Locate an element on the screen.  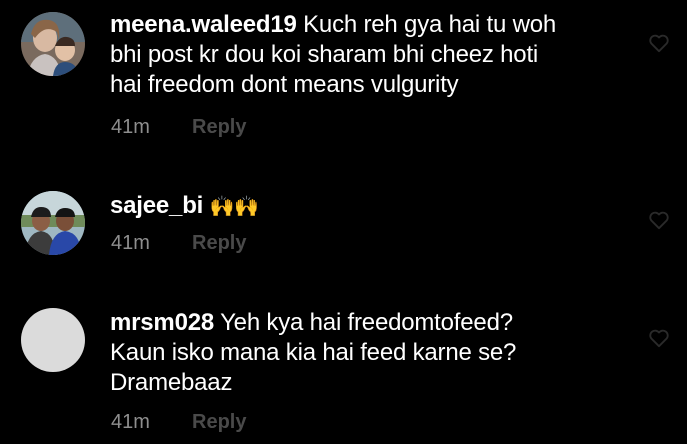
comment-body-line-2: Kaun isko mana kia hai feed karne se? is located at coordinates (313, 352).